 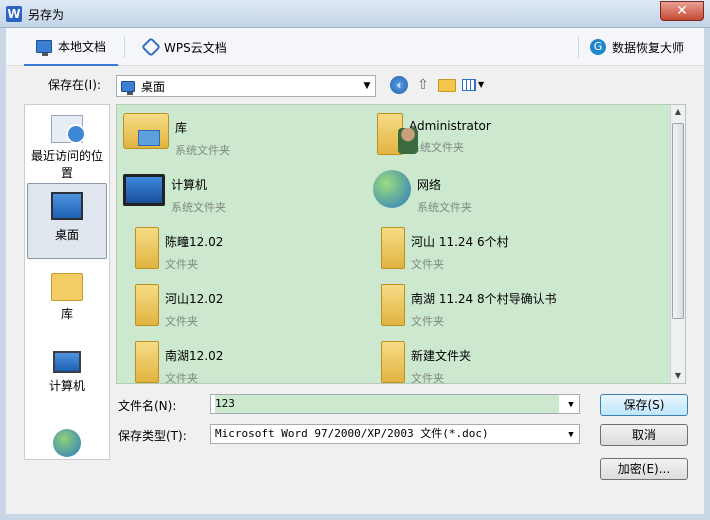 What do you see at coordinates (46, 15) in the screenshot?
I see `window-title: 另存为` at bounding box center [46, 15].